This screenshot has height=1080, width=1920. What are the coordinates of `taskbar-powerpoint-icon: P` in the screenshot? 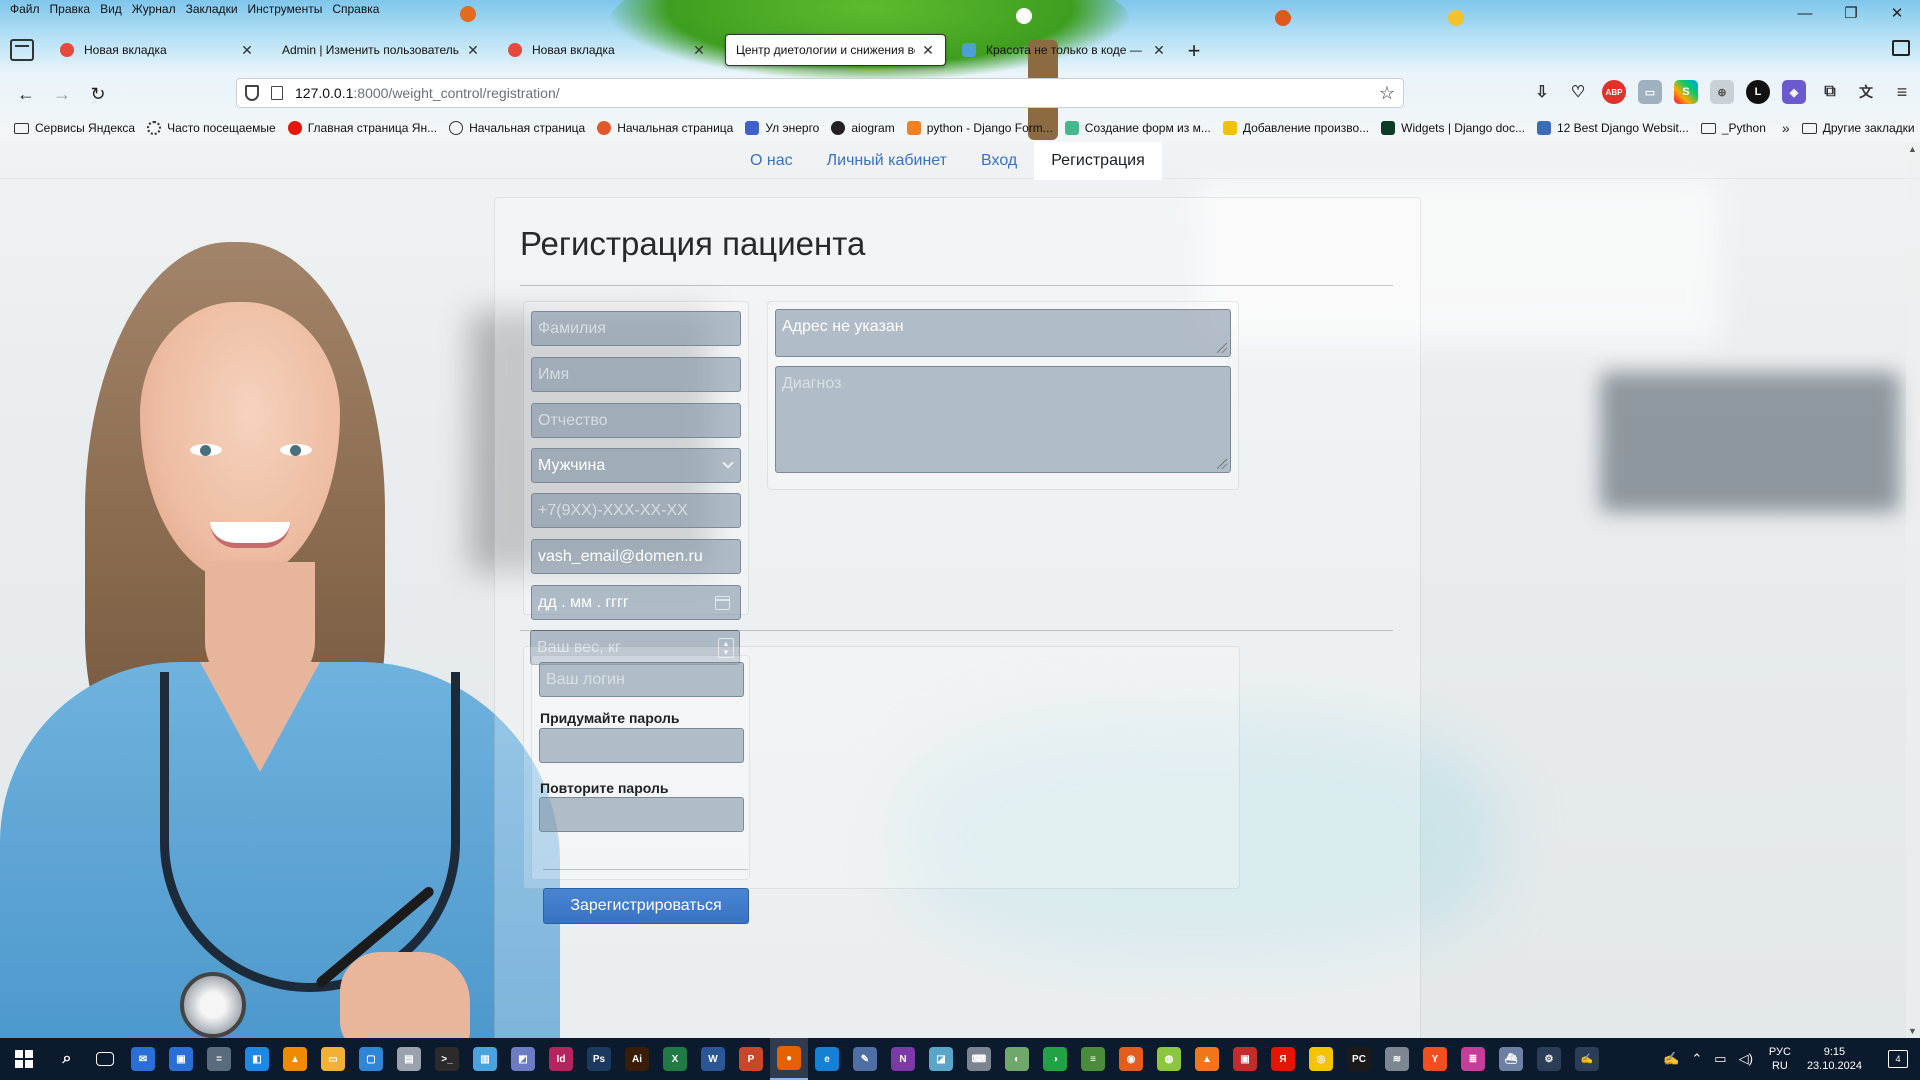 It's located at (751, 1059).